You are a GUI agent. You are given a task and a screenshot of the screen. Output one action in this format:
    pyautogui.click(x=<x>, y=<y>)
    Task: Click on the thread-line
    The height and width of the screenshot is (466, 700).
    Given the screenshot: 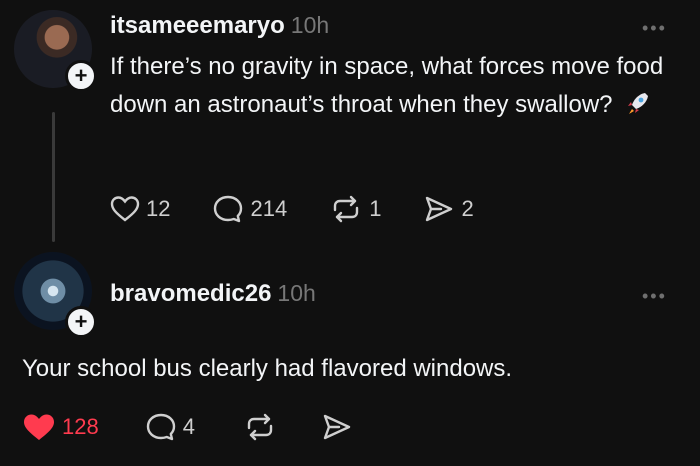 What is the action you would take?
    pyautogui.click(x=53, y=177)
    